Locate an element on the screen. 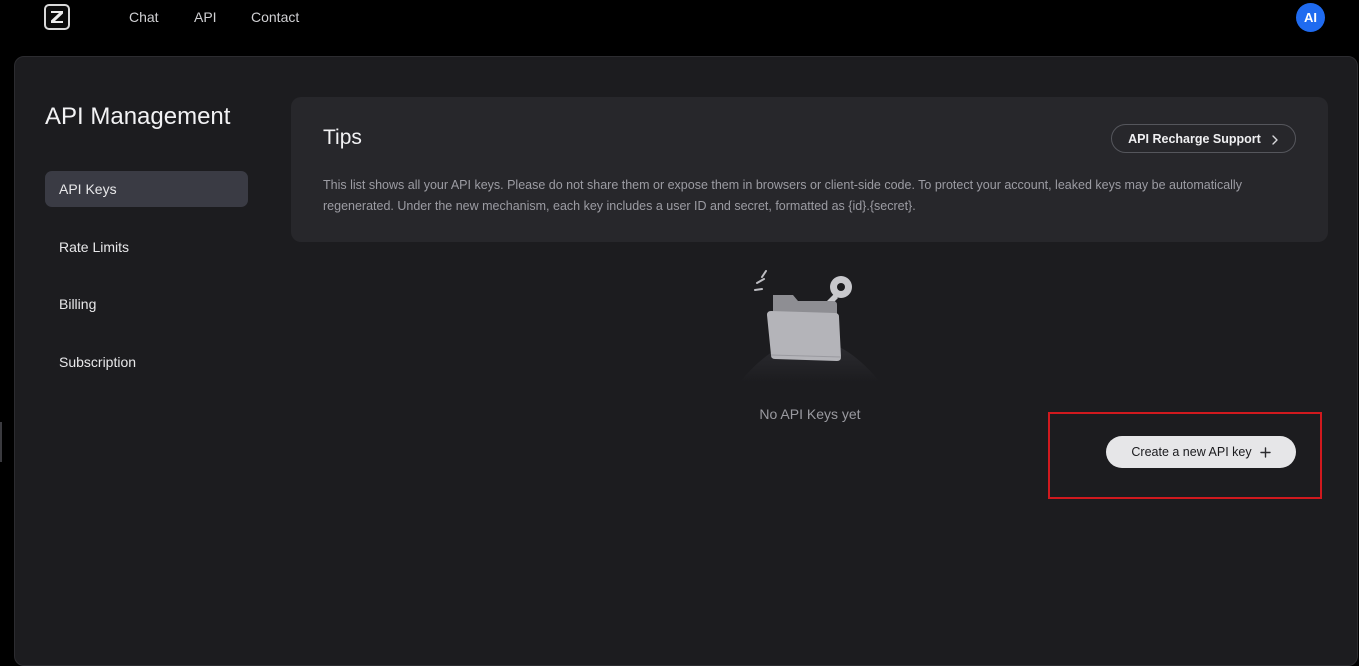 The image size is (1359, 666). nav-link-contact: Contact is located at coordinates (275, 17).